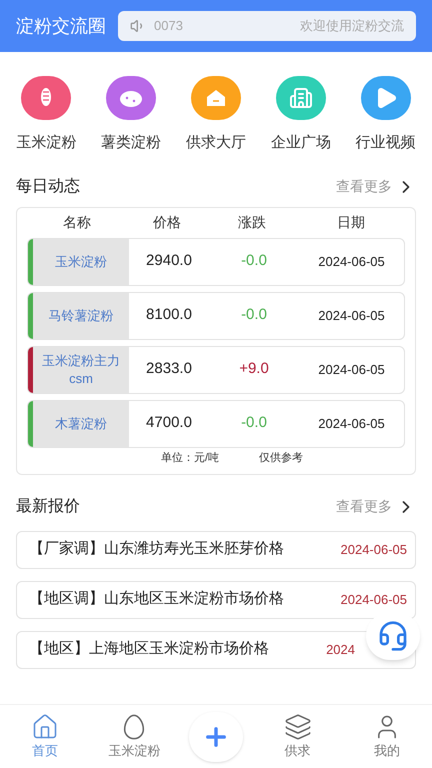 The height and width of the screenshot is (768, 432). What do you see at coordinates (252, 222) in the screenshot?
I see `column-header: 涨跌` at bounding box center [252, 222].